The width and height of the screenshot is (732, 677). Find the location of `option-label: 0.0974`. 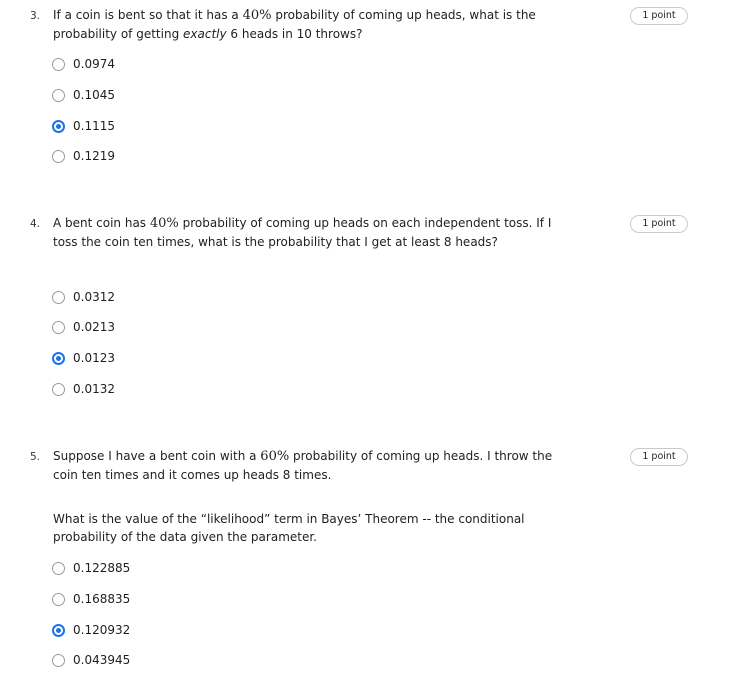

option-label: 0.0974 is located at coordinates (94, 64).